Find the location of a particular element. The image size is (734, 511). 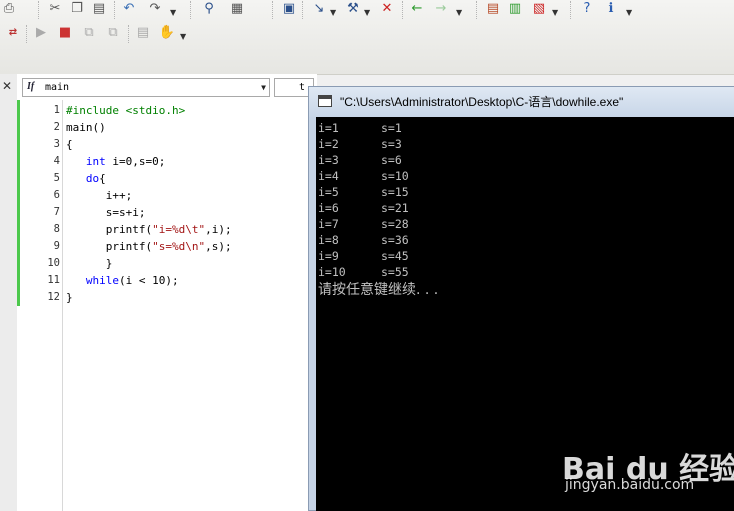

code-line: do{ is located at coordinates (86, 178).